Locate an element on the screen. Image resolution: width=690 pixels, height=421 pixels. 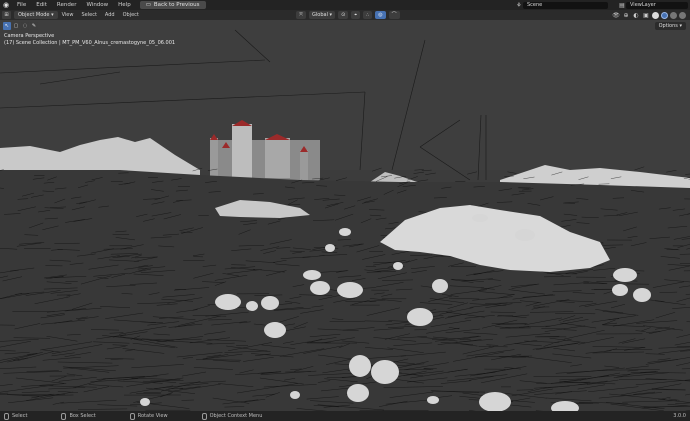
viewport-toolbar: ↖ ▢ ◌ ✎ is located at coordinates (20, 26).